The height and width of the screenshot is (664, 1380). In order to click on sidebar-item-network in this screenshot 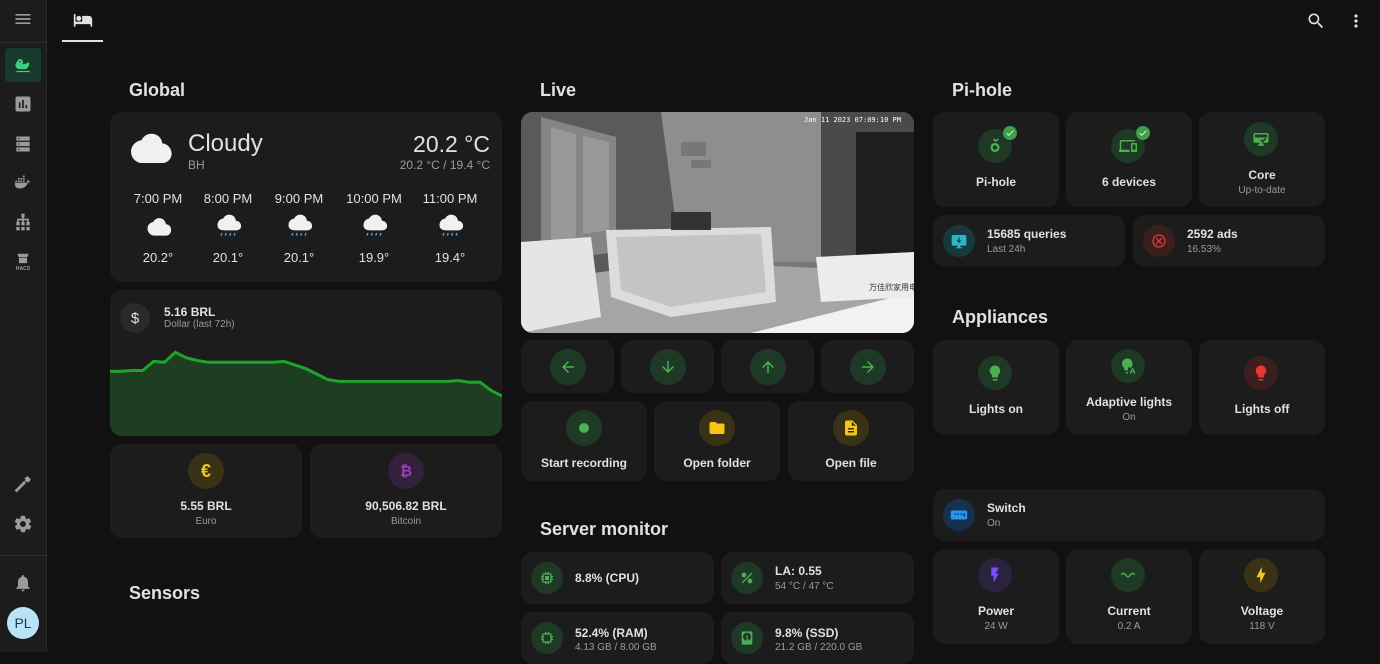, I will do `click(23, 222)`.